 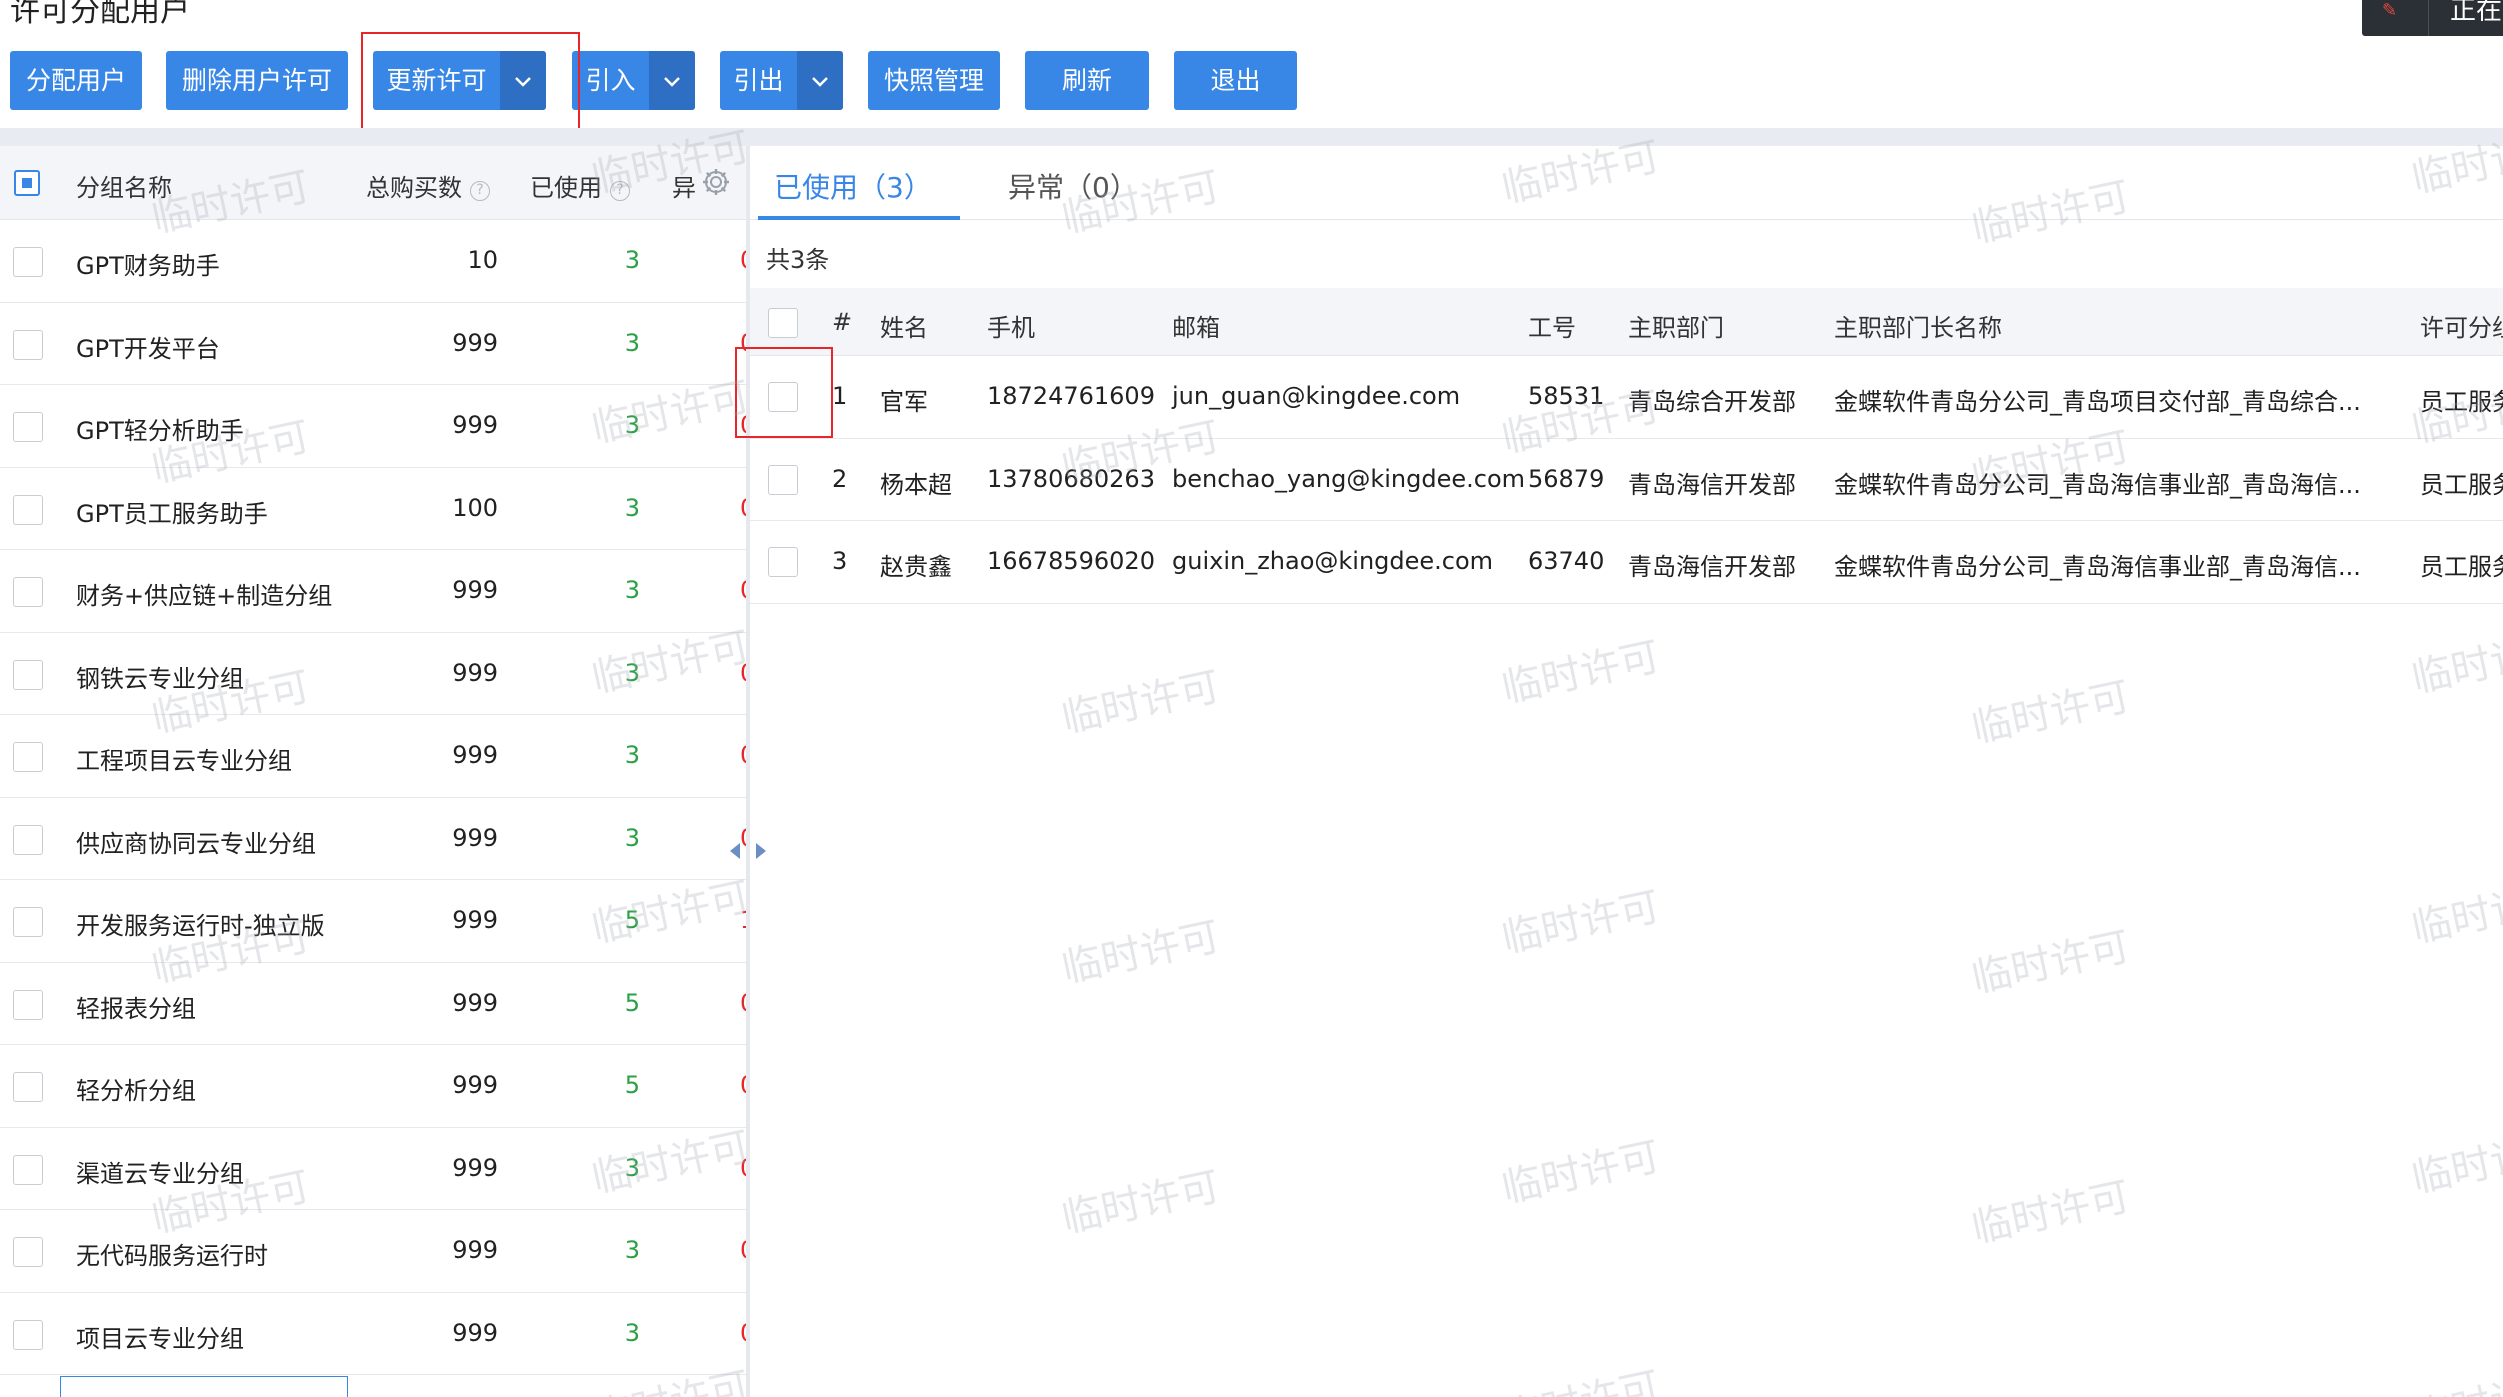 What do you see at coordinates (1087, 80) in the screenshot?
I see `refresh-button: 刷新` at bounding box center [1087, 80].